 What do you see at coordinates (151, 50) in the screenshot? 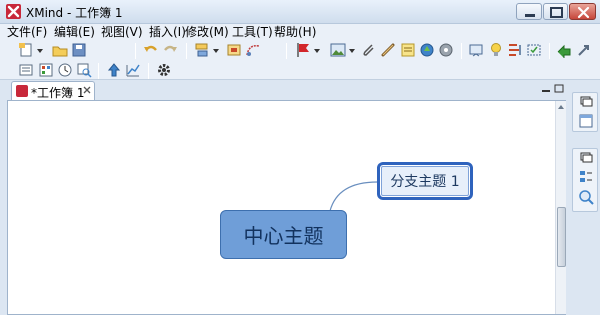
I see `undo-icon` at bounding box center [151, 50].